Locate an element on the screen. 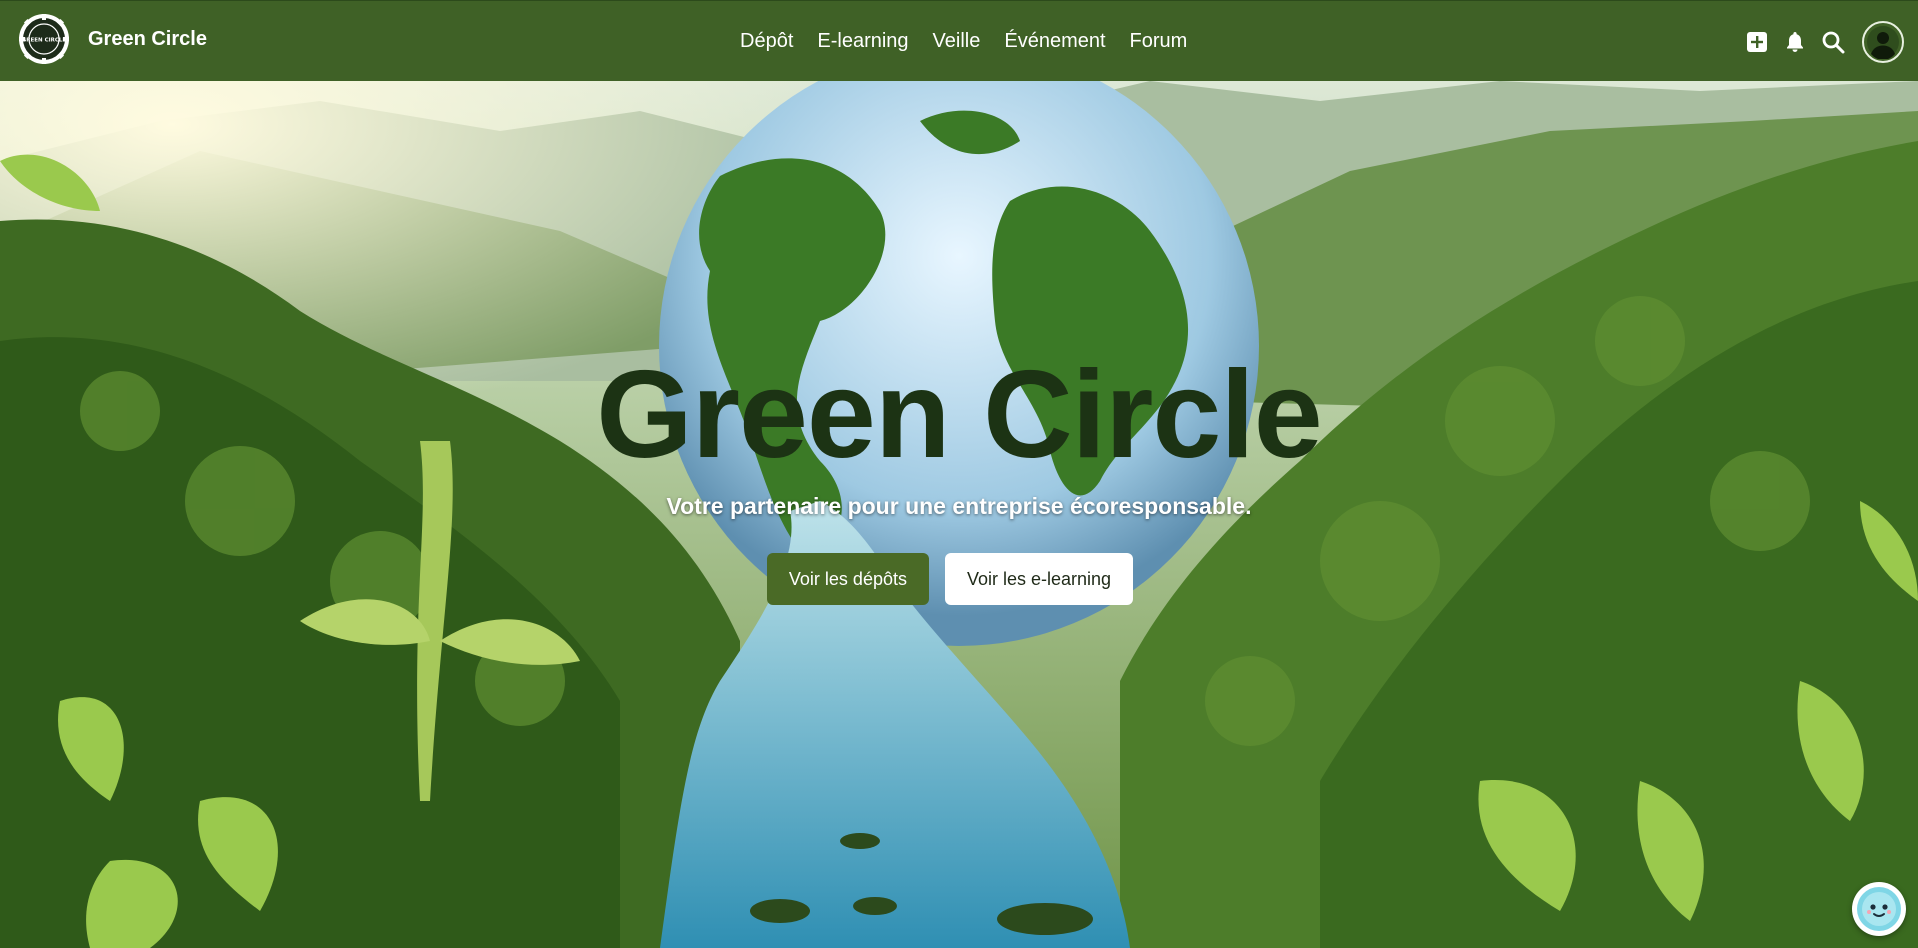 The height and width of the screenshot is (948, 1918). user-avatar-button is located at coordinates (1883, 42).